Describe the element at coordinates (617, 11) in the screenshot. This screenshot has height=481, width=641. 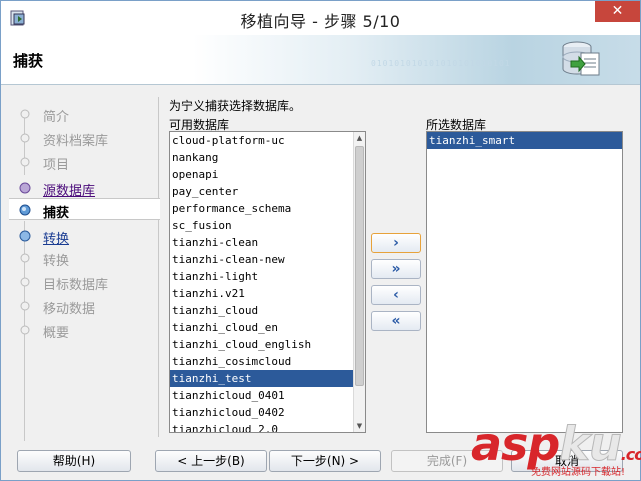
I see `close-button: ✕` at that location.